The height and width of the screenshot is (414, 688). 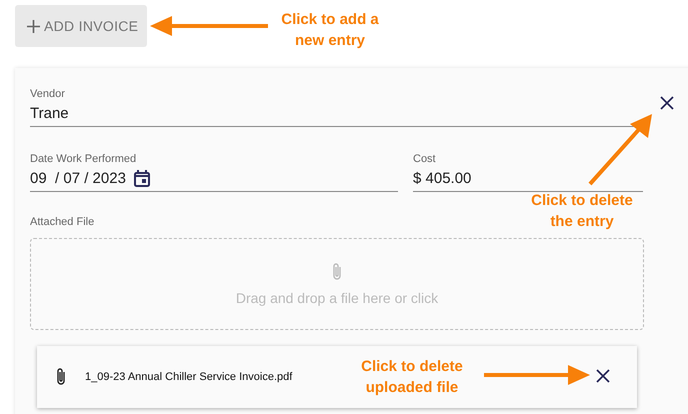 I want to click on field-label: Vendor, so click(x=48, y=94).